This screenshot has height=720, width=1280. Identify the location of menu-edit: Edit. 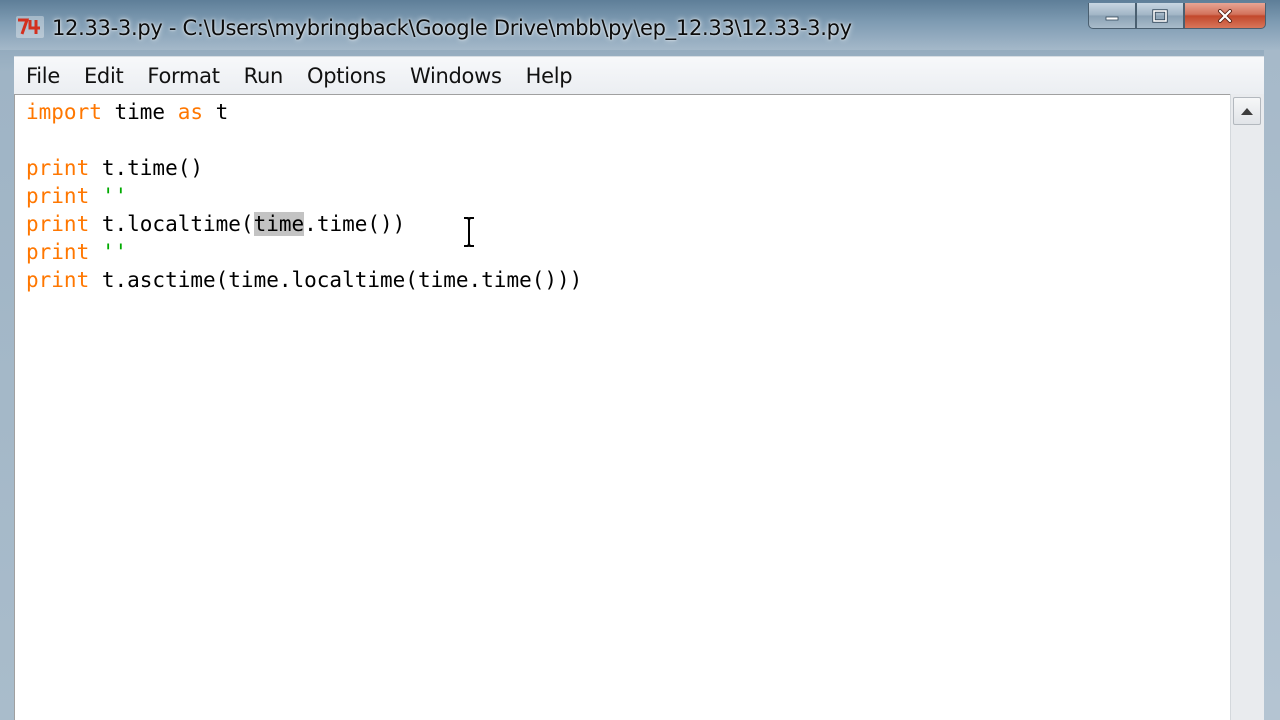
(103, 76).